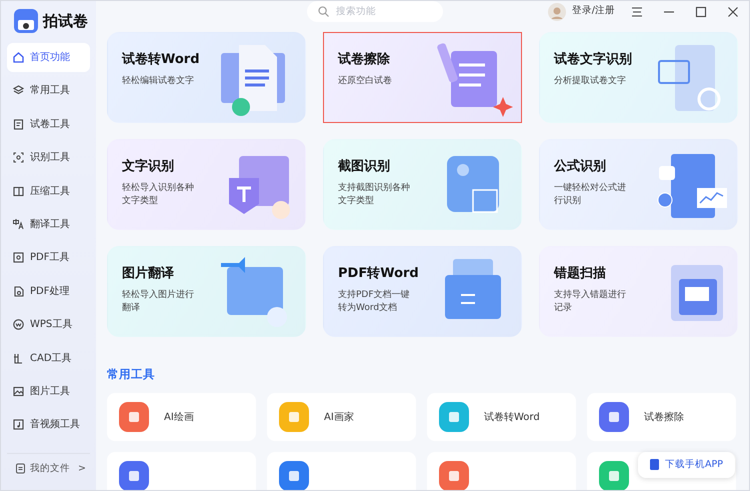 The height and width of the screenshot is (491, 750). Describe the element at coordinates (638, 291) in the screenshot. I see `feature-card: 错题扫描 支持导入错题进行记录` at that location.